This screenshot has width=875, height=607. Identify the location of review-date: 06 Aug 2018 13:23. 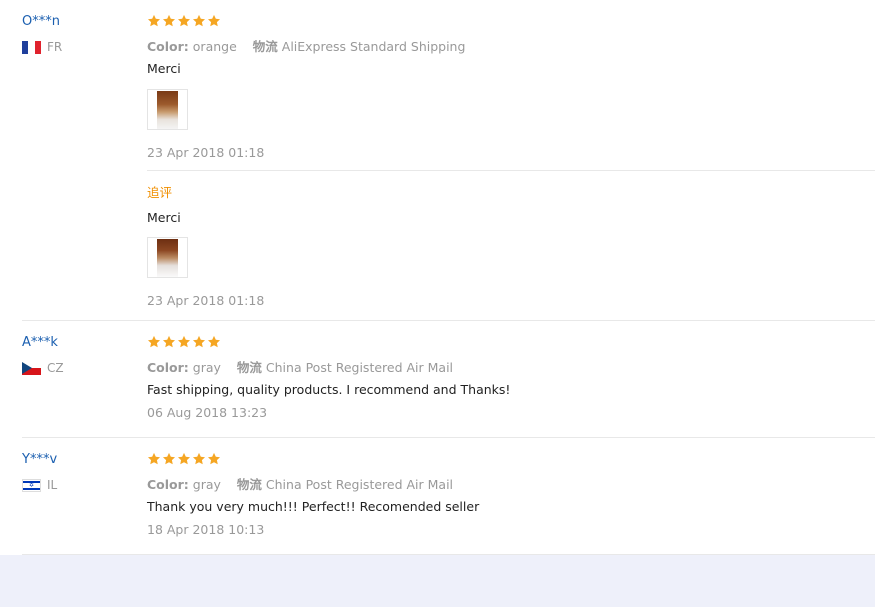
(207, 412).